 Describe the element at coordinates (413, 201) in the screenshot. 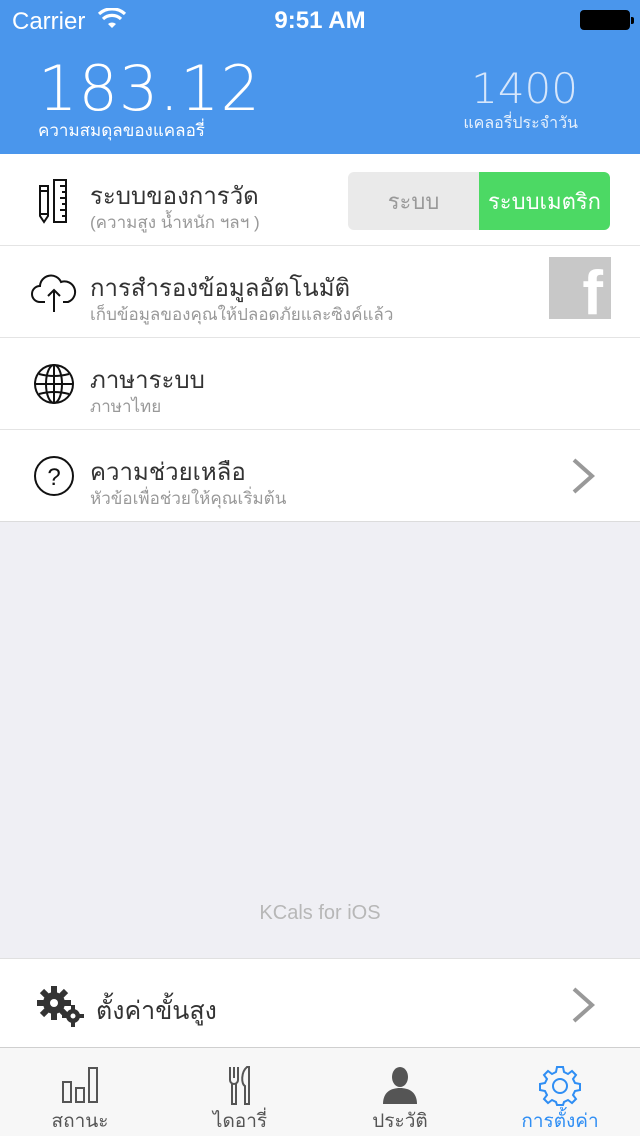

I see `units-option-system: ระบบ` at that location.